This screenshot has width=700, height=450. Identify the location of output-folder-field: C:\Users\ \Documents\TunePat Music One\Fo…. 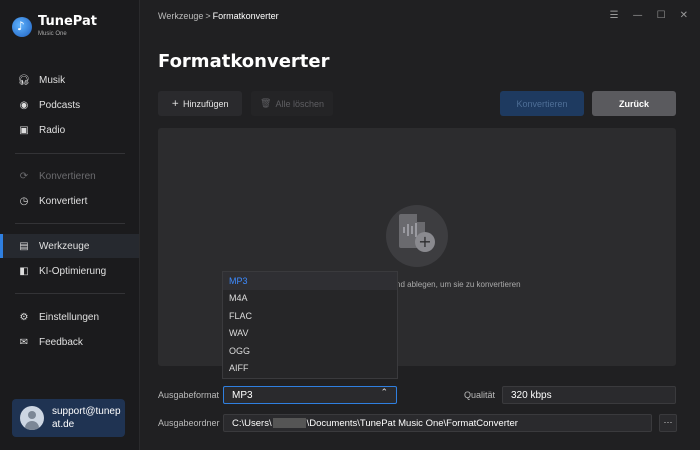
(437, 423).